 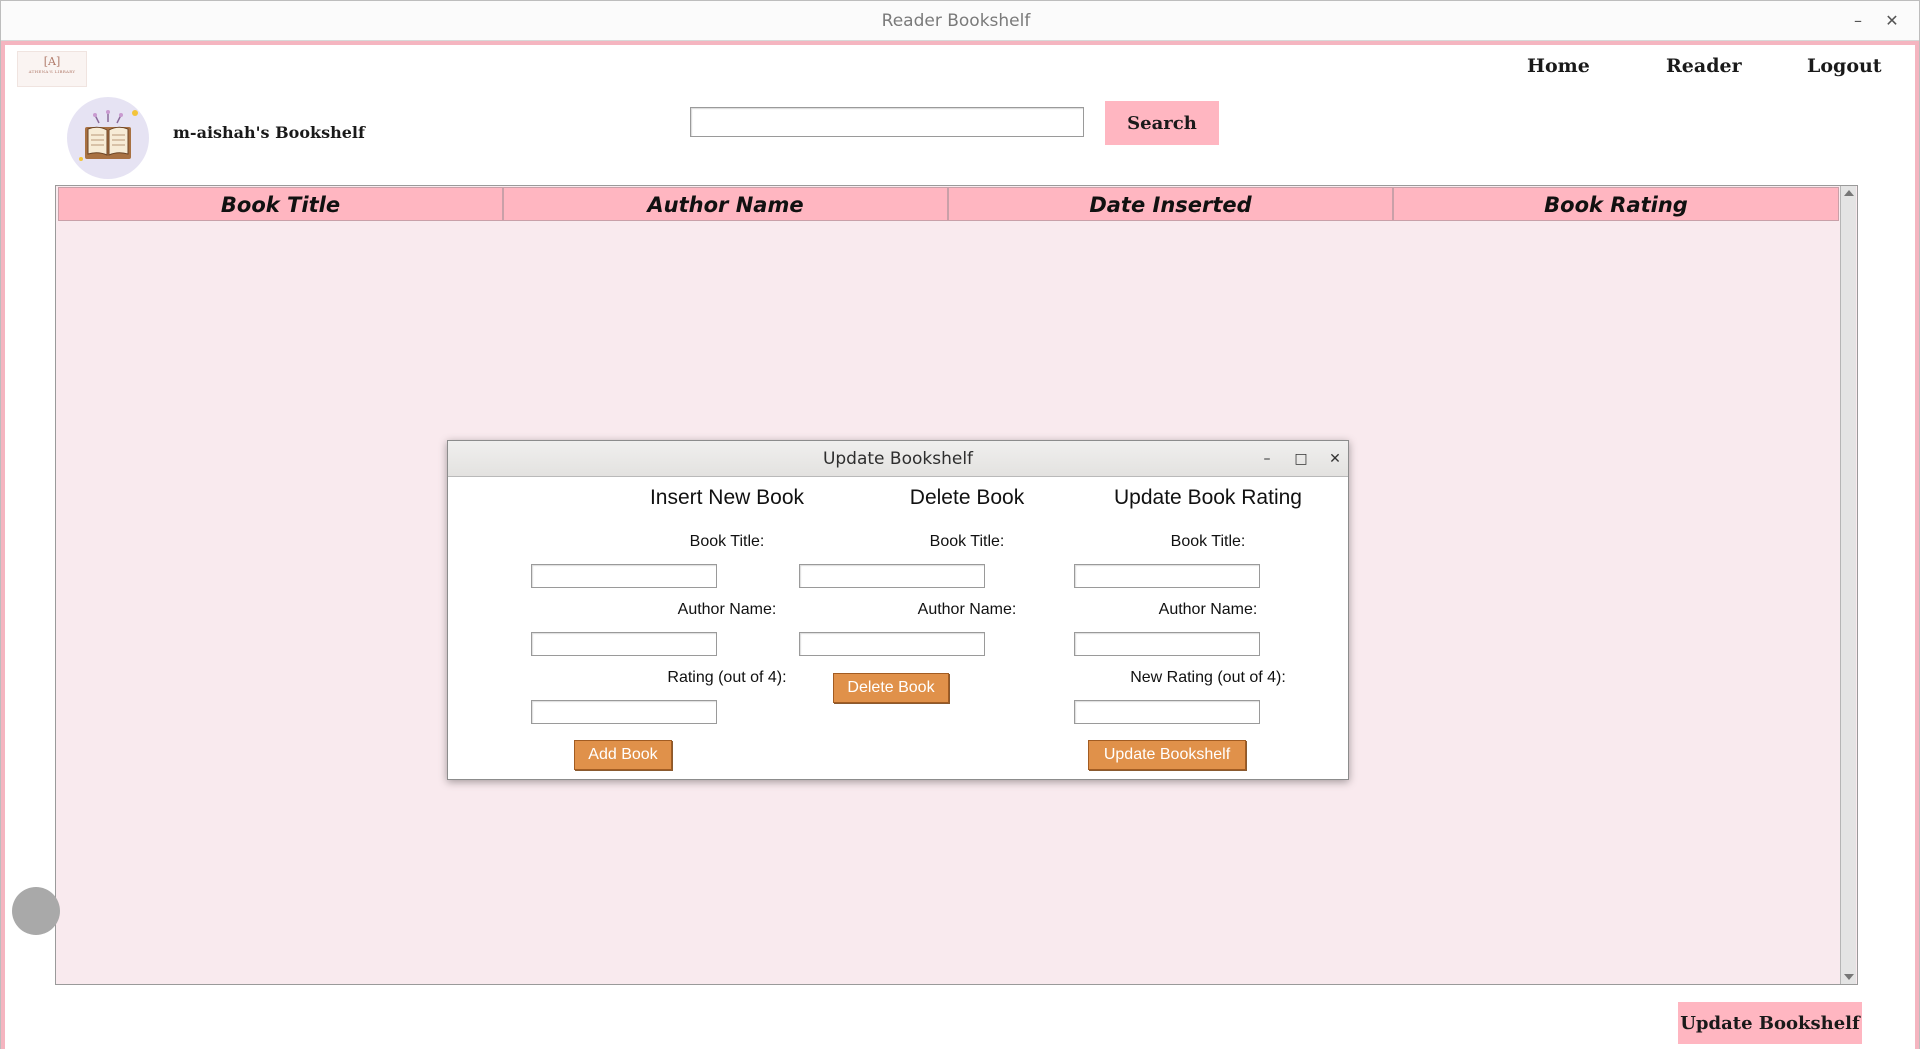 What do you see at coordinates (892, 644) in the screenshot?
I see `delete-author-input` at bounding box center [892, 644].